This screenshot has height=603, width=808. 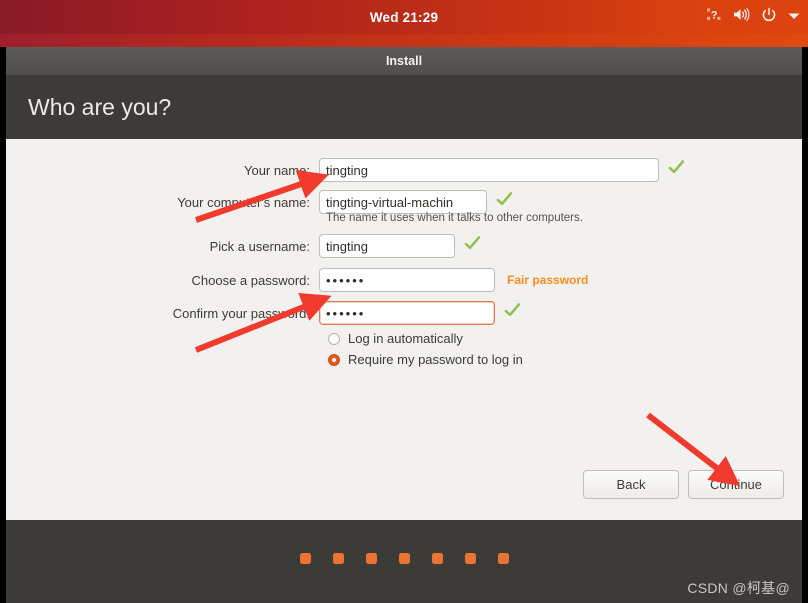 I want to click on form-row-your-name: Your name:, so click(x=404, y=170).